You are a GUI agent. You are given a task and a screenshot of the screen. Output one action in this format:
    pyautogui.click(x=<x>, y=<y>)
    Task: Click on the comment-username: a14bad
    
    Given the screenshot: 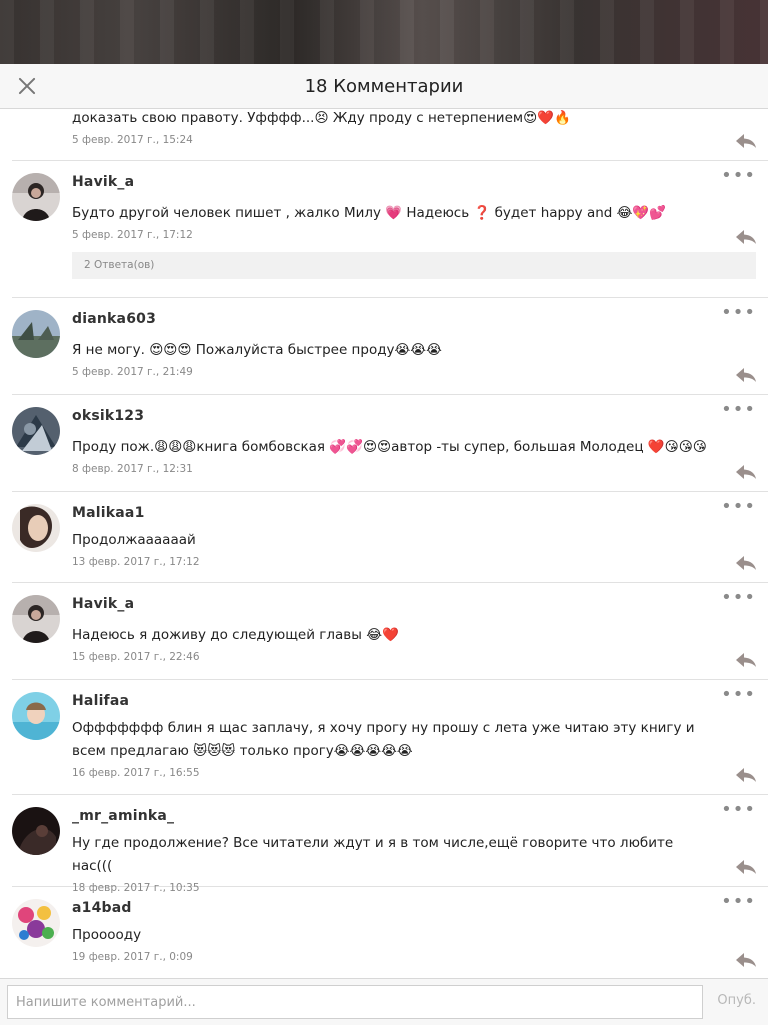 What is the action you would take?
    pyautogui.click(x=394, y=904)
    